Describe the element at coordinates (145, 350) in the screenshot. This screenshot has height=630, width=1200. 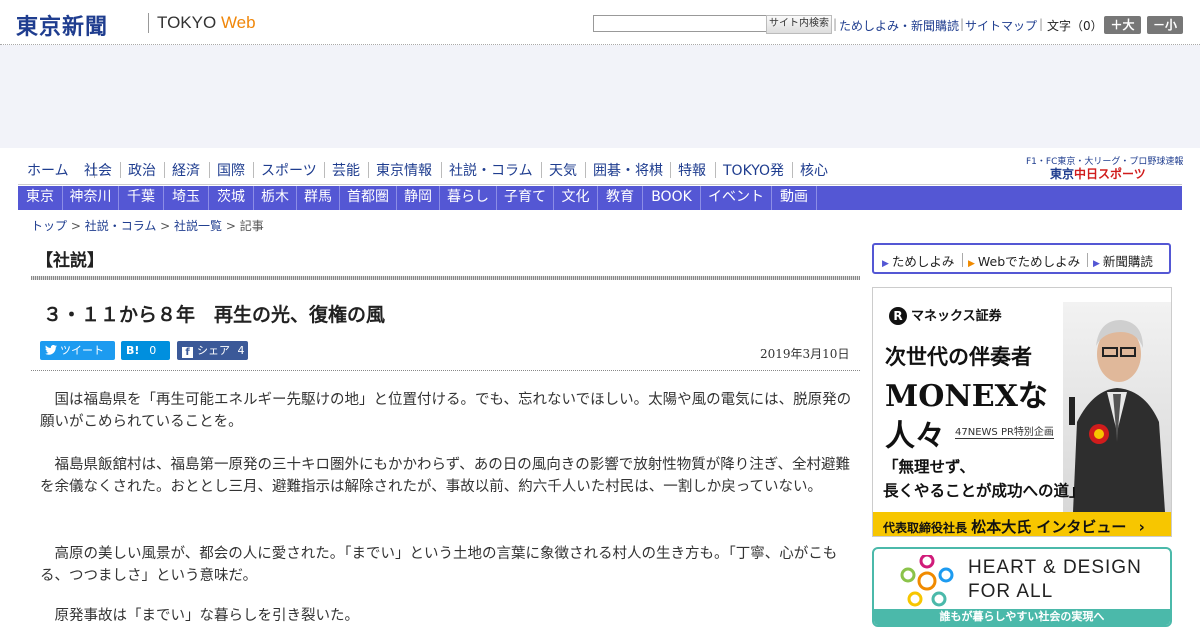
I see `hatena-bookmark-button: B! 0` at that location.